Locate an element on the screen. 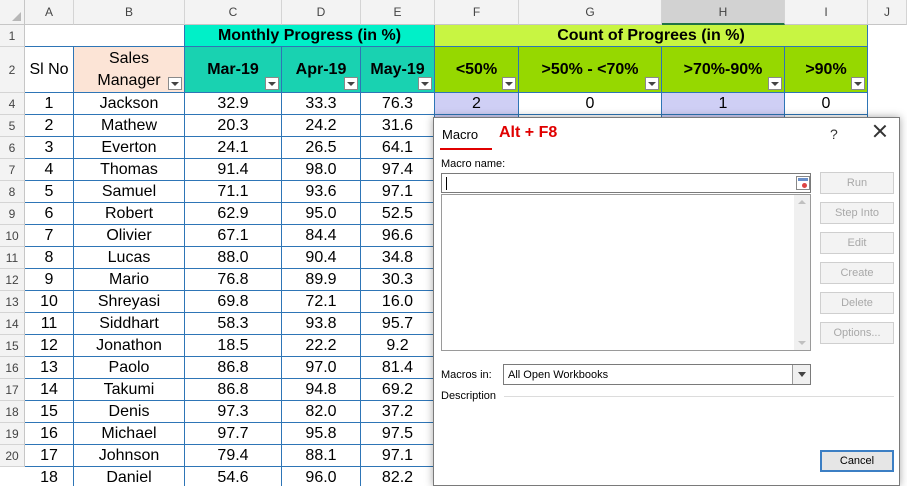  sales-manager-cell: Paolo is located at coordinates (129, 368).